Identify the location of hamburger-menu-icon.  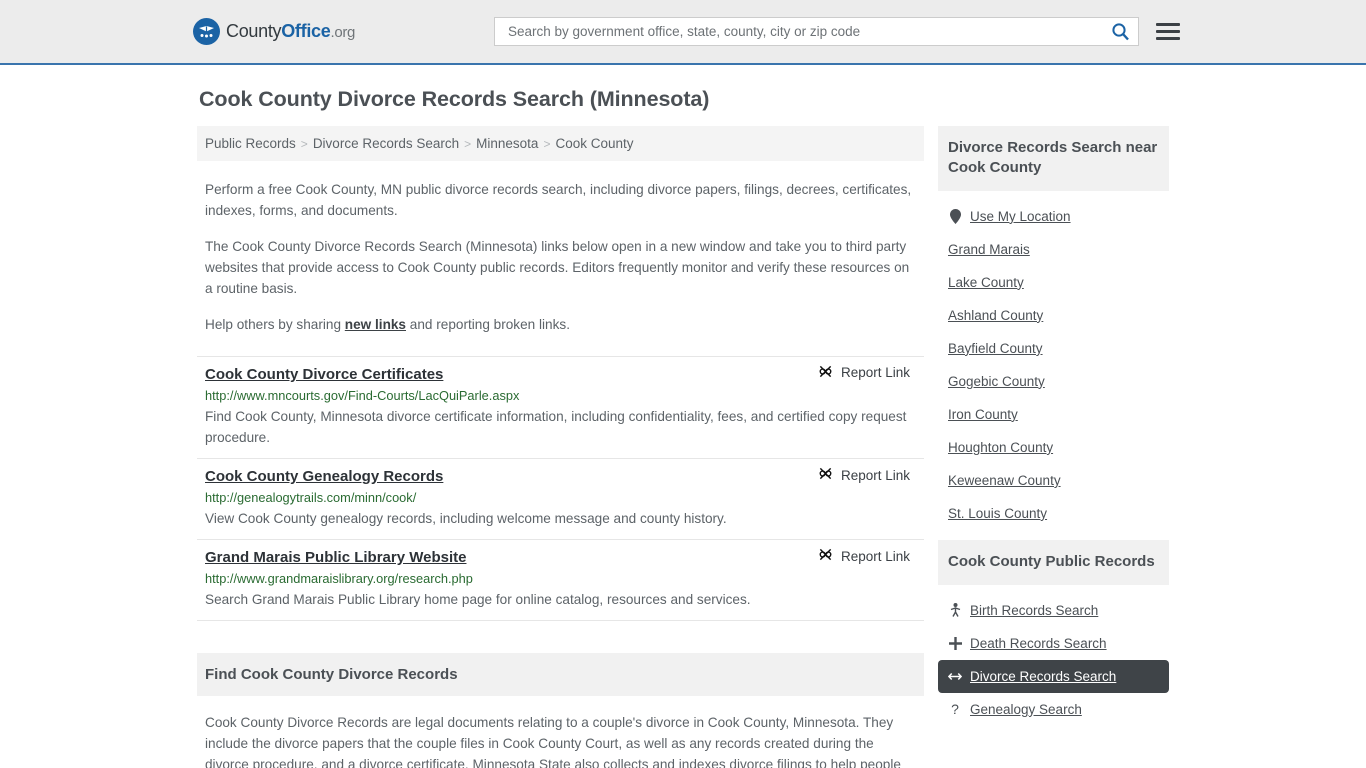
(1168, 31).